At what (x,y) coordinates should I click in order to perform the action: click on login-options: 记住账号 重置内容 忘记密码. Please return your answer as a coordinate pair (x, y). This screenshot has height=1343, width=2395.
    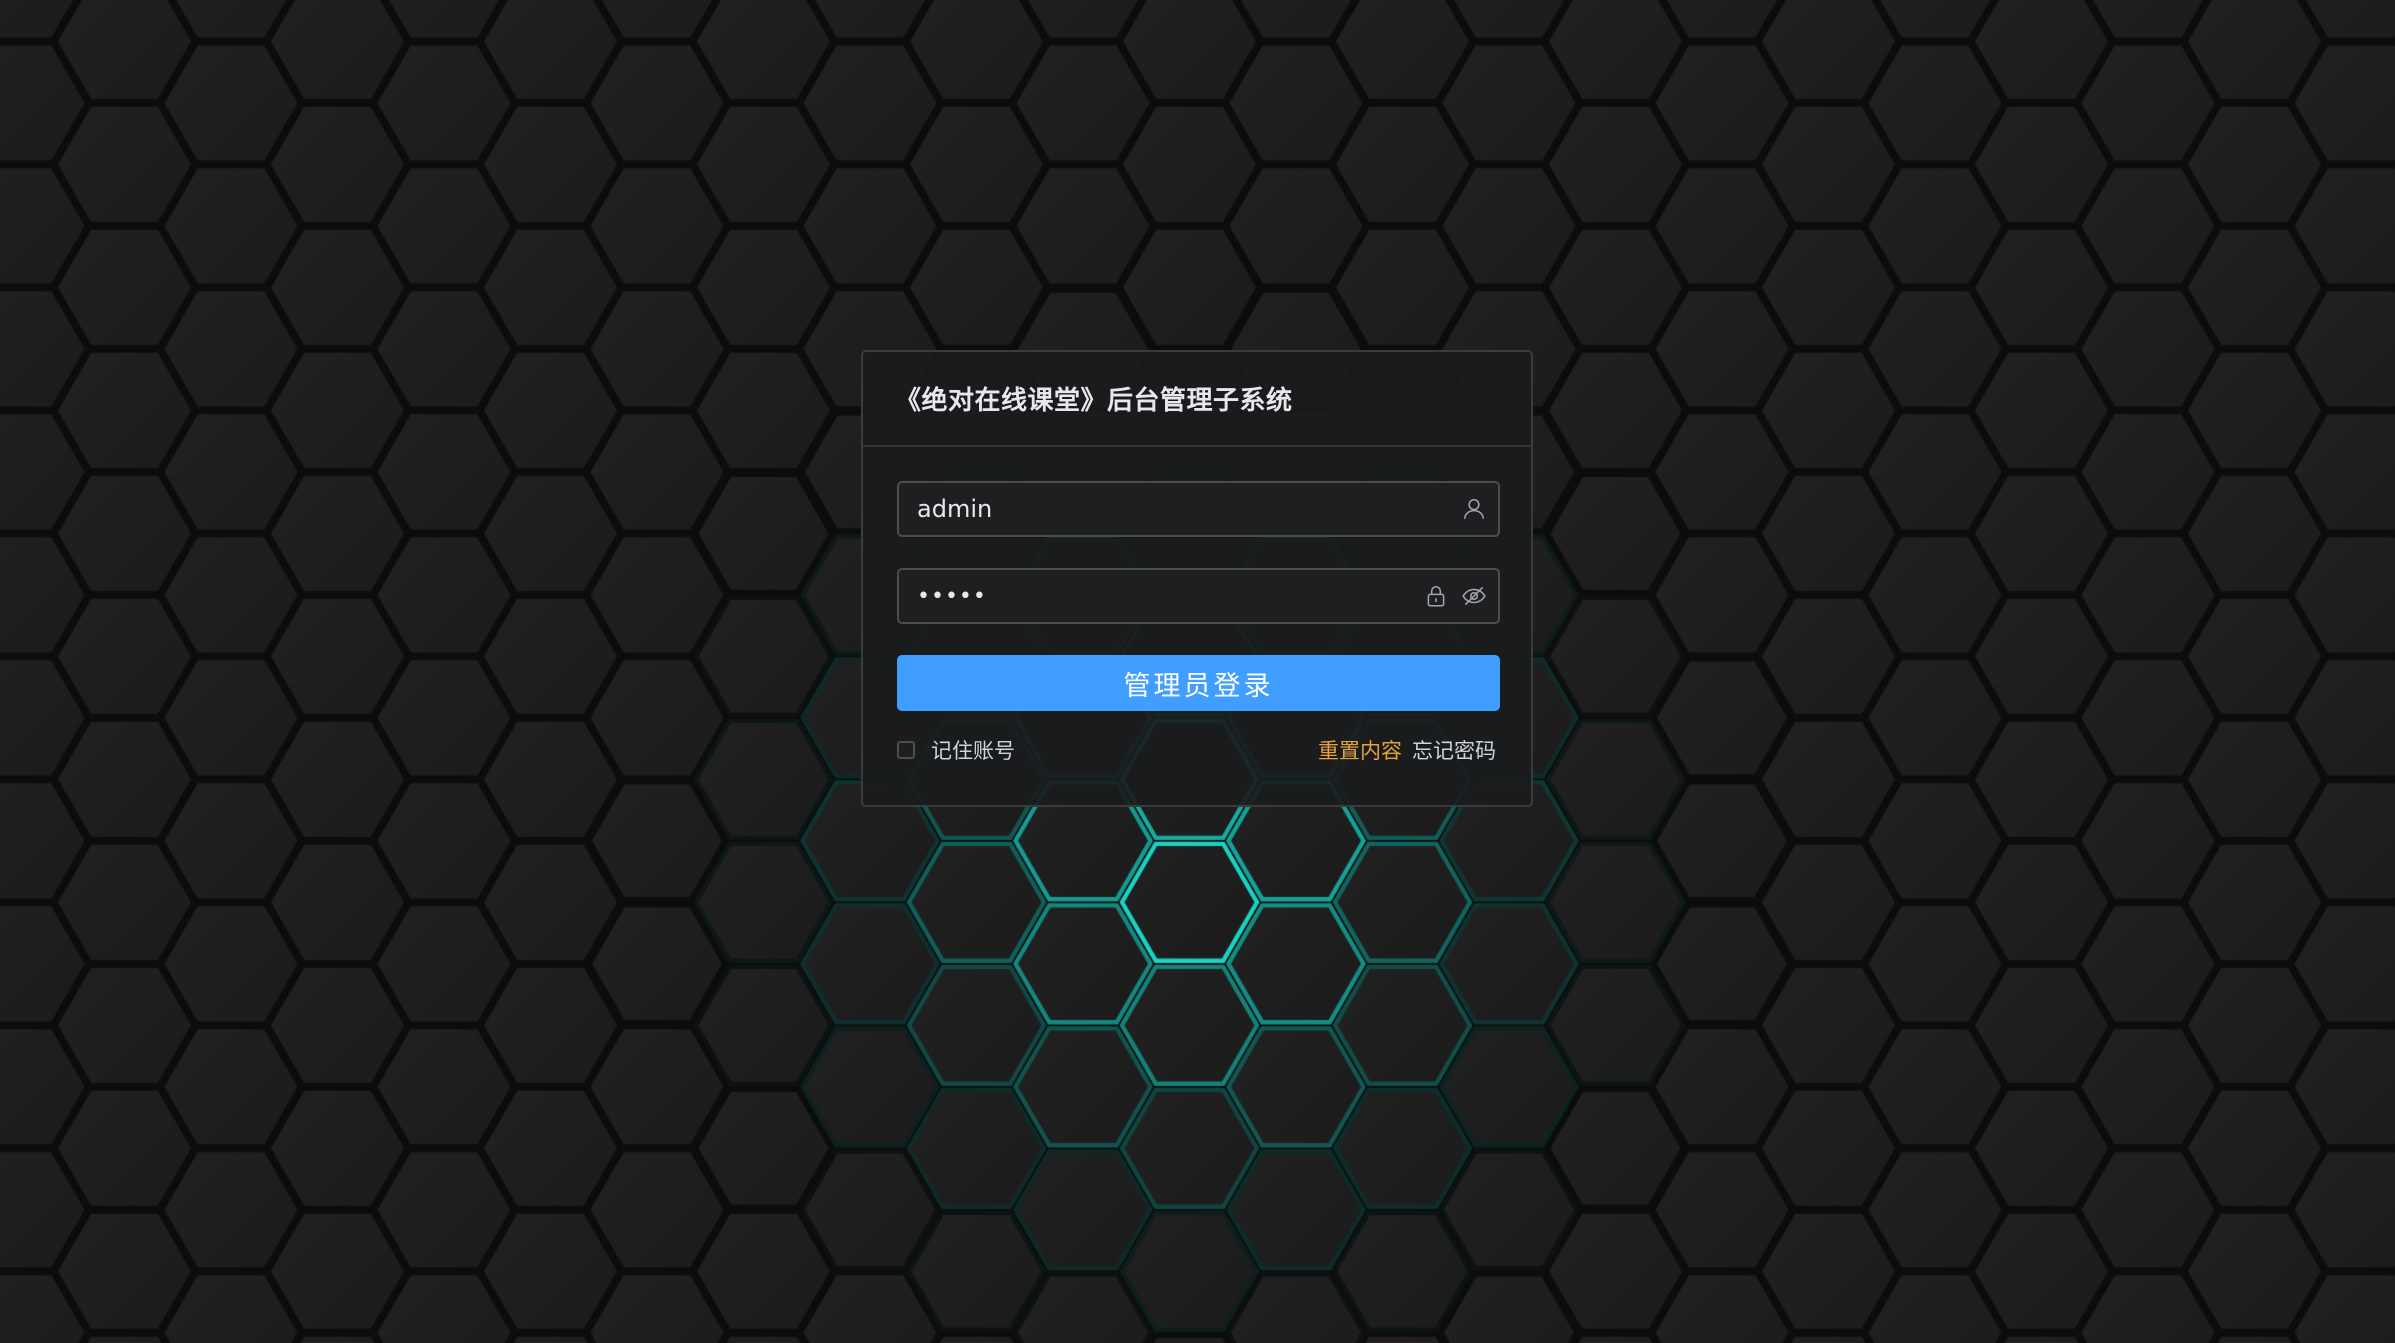
    Looking at the image, I should click on (1198, 750).